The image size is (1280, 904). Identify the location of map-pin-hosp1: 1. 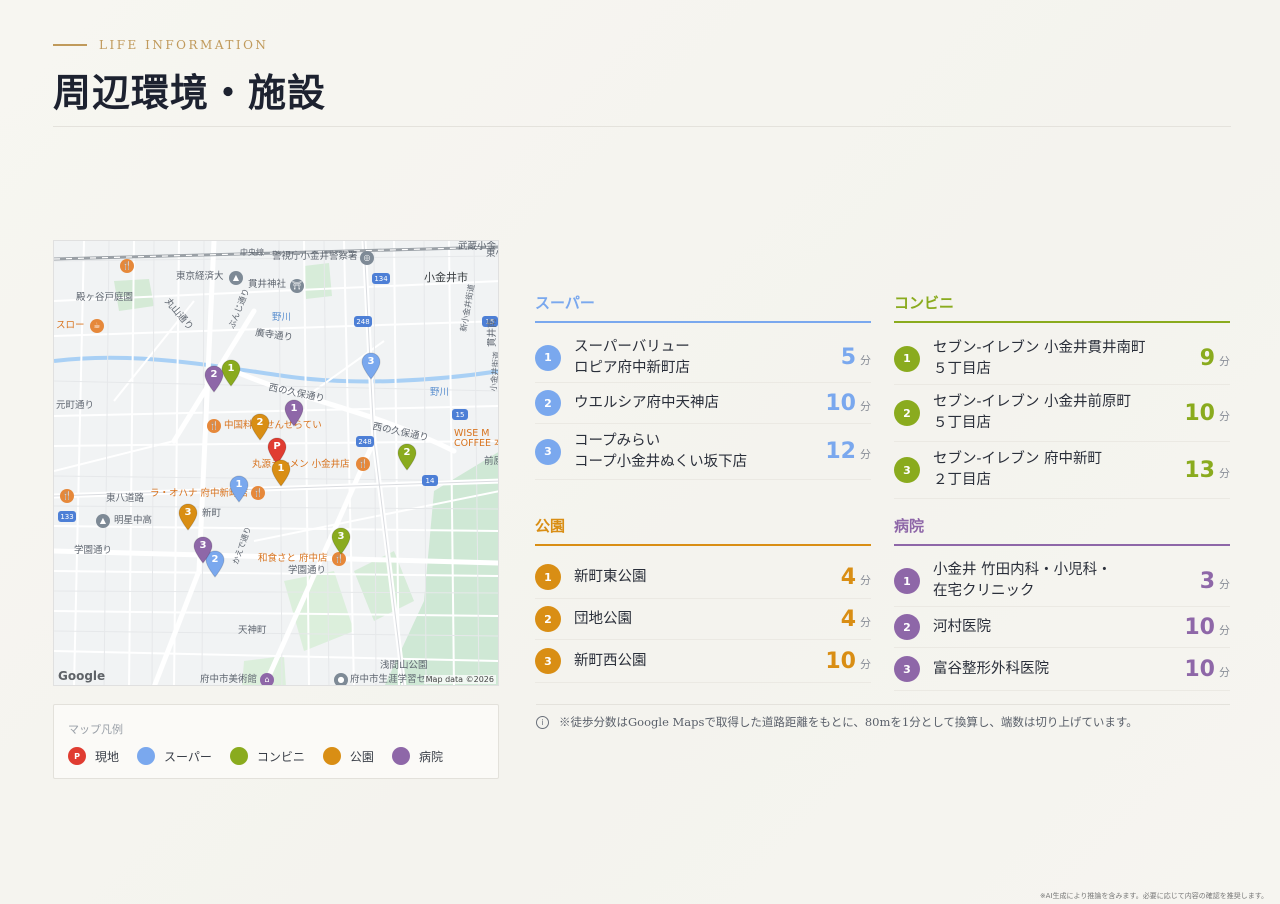
(294, 413).